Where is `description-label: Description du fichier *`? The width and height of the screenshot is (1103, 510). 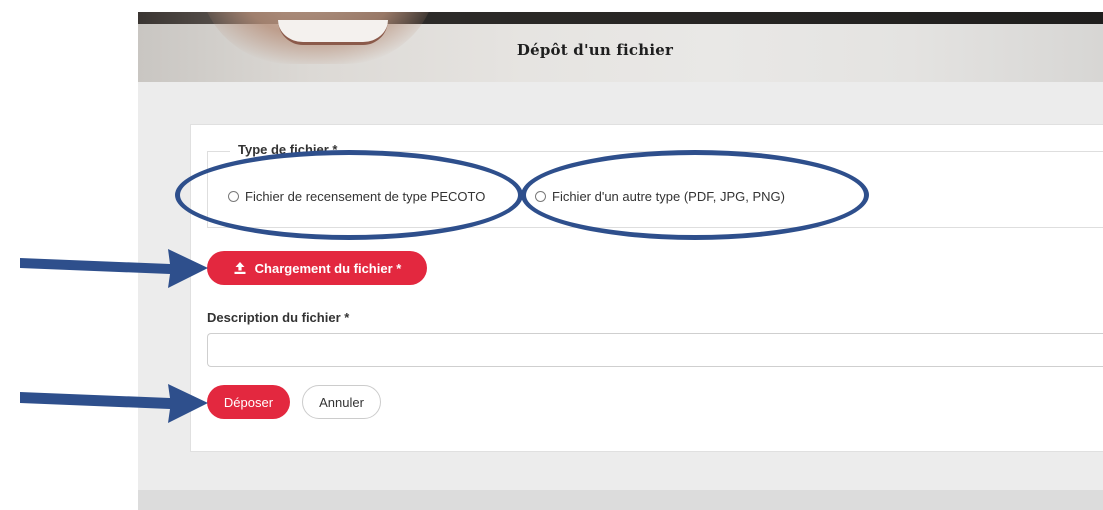 description-label: Description du fichier * is located at coordinates (278, 317).